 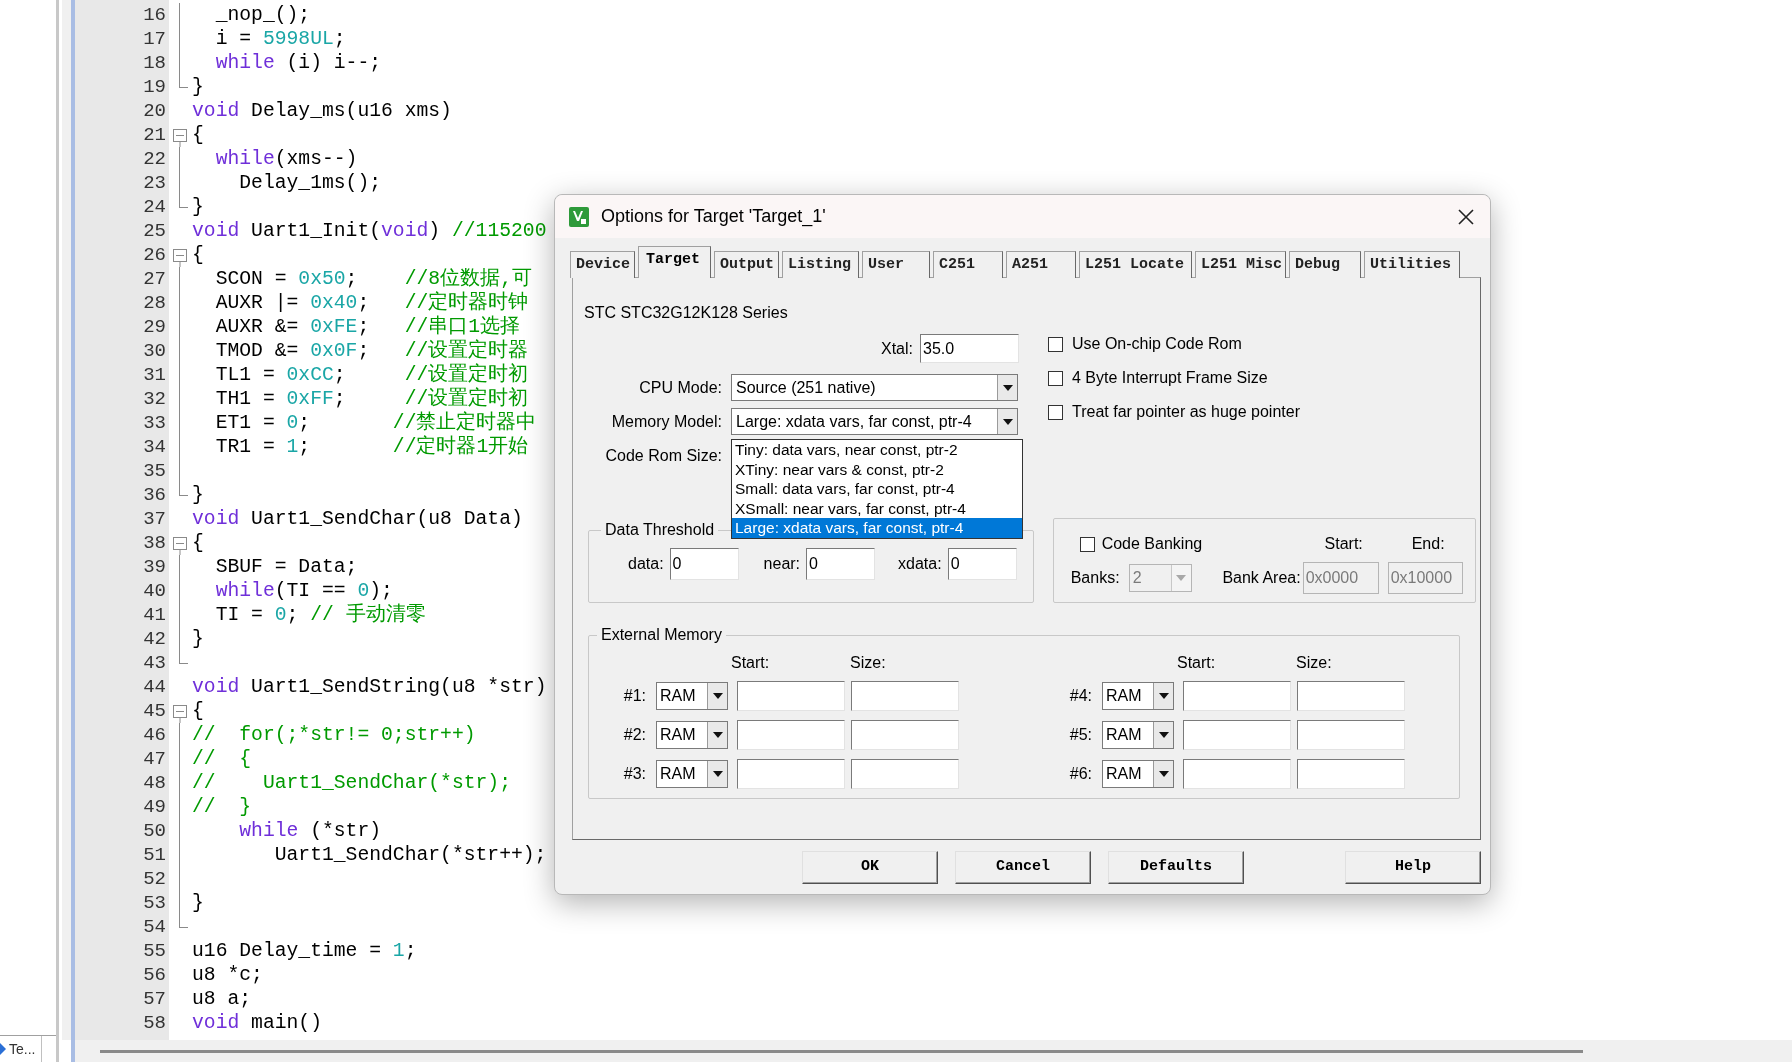 What do you see at coordinates (154, 591) in the screenshot?
I see `line-number: 40` at bounding box center [154, 591].